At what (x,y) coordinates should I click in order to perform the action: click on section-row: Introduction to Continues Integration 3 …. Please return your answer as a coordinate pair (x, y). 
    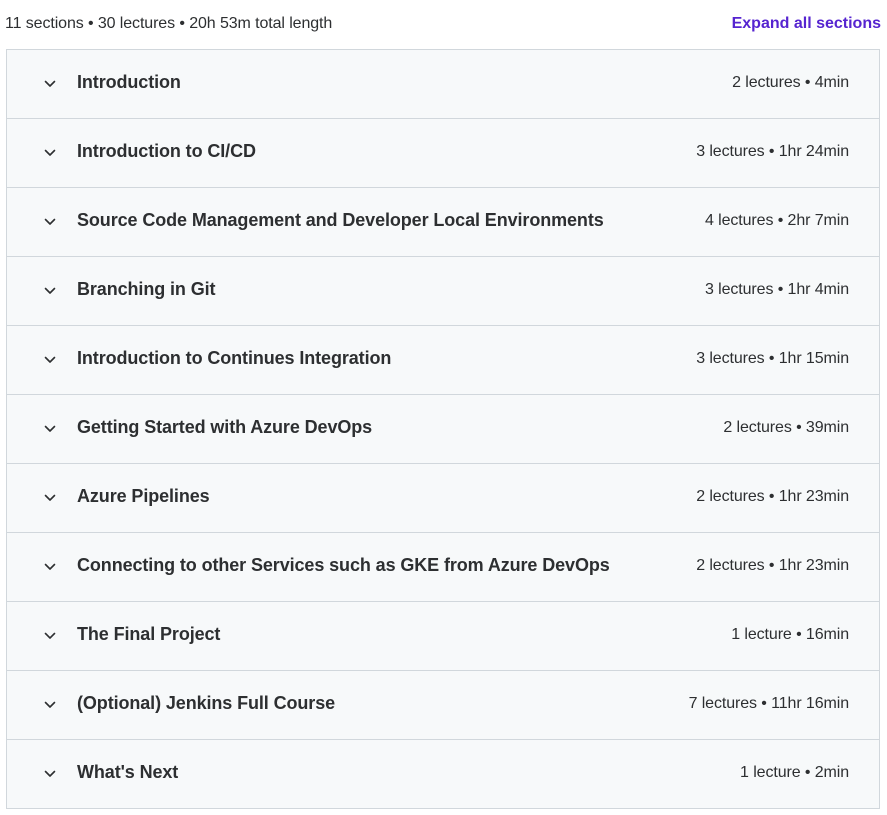
    Looking at the image, I should click on (443, 360).